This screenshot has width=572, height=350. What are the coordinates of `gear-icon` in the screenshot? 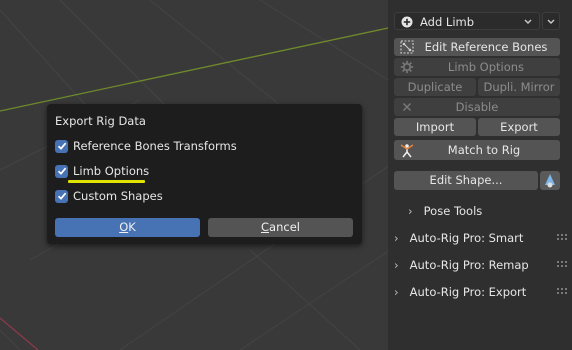 It's located at (407, 67).